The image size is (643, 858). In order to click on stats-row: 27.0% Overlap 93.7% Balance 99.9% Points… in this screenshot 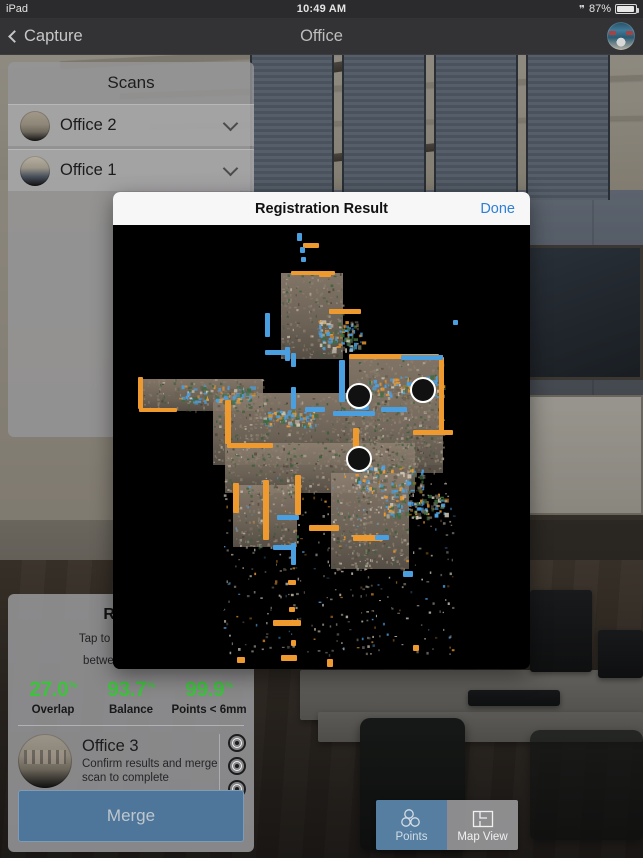, I will do `click(131, 692)`.